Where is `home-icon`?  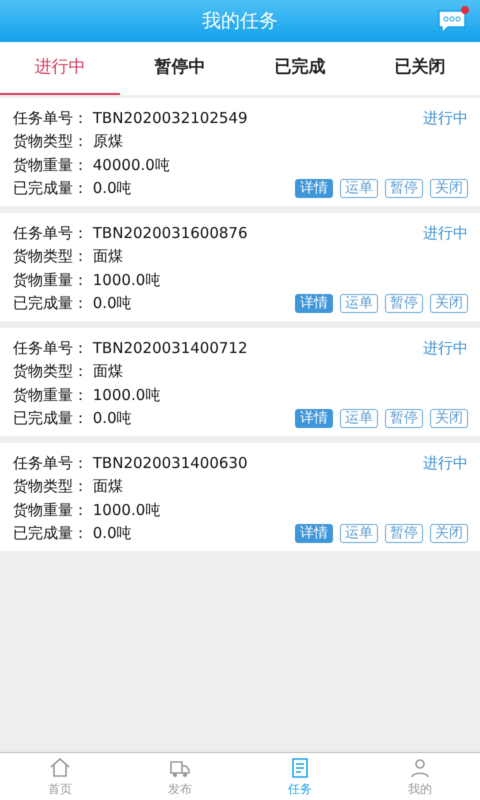 home-icon is located at coordinates (60, 768).